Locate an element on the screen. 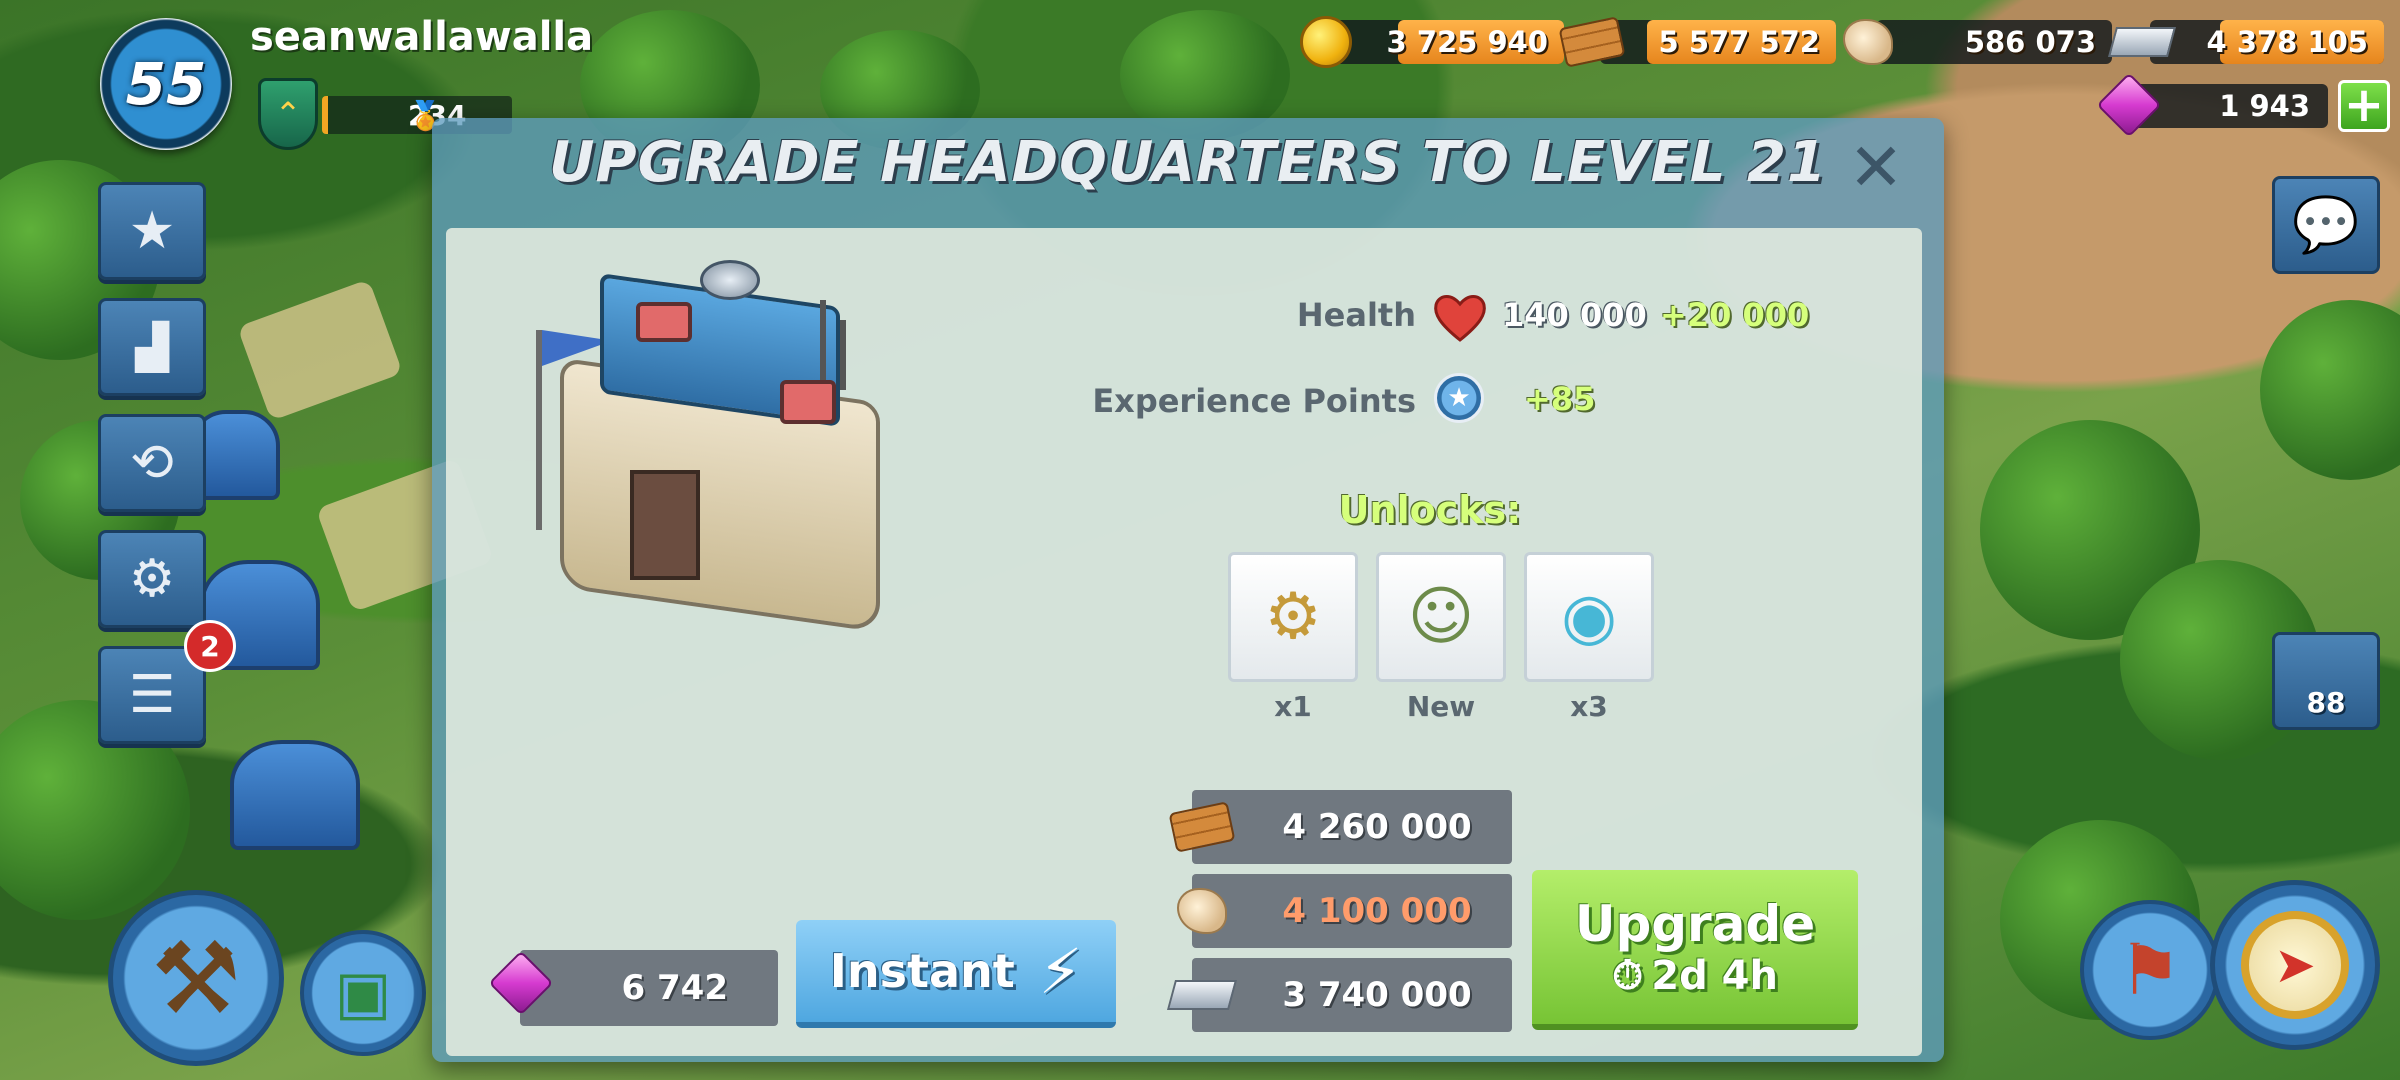 The width and height of the screenshot is (2400, 1080). headquarters-illustration is located at coordinates (730, 441).